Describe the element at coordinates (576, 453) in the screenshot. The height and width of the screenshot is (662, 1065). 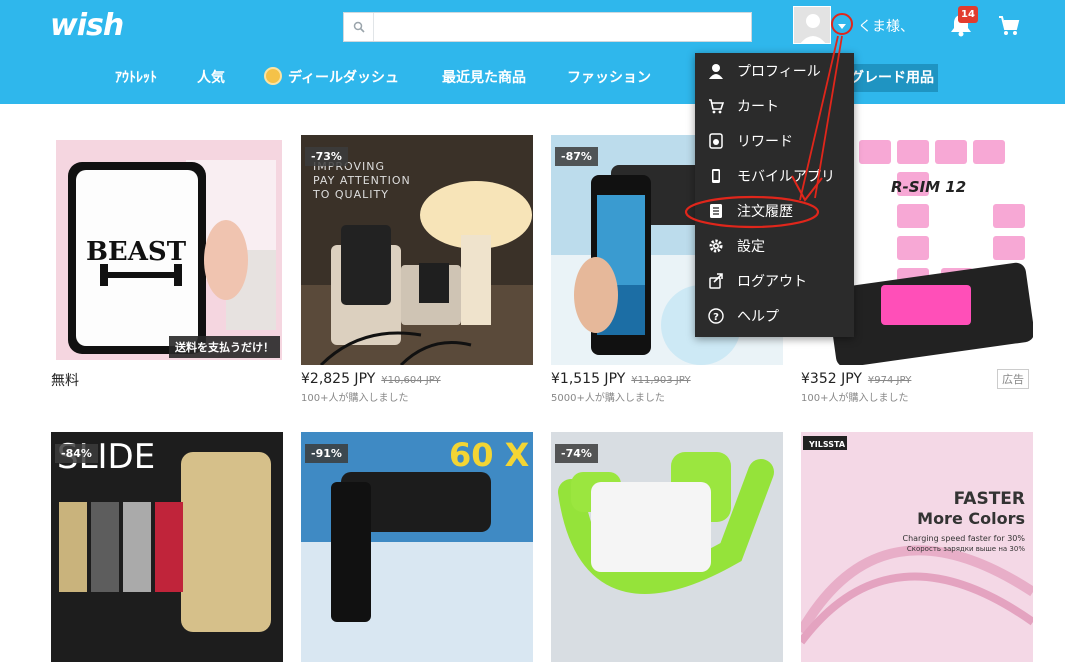
I see `discount-badge: -74%` at that location.